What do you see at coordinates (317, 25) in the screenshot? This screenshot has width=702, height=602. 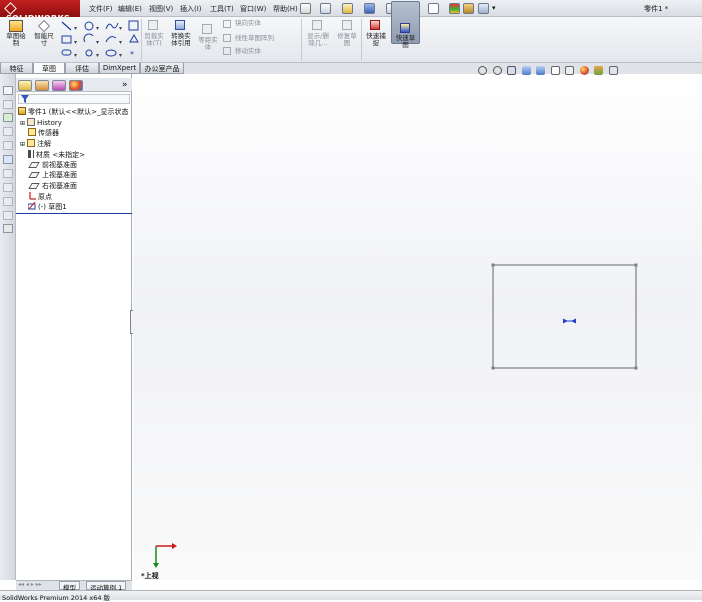 I see `relations-icon` at bounding box center [317, 25].